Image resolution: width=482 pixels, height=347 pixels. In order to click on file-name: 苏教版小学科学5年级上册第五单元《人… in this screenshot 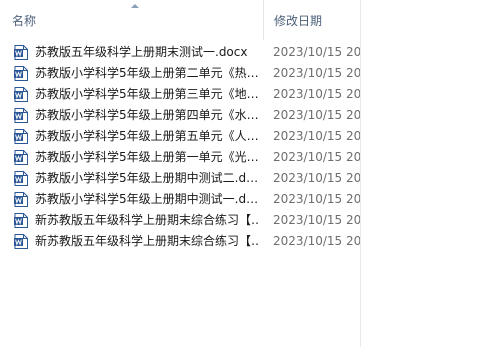, I will do `click(147, 136)`.